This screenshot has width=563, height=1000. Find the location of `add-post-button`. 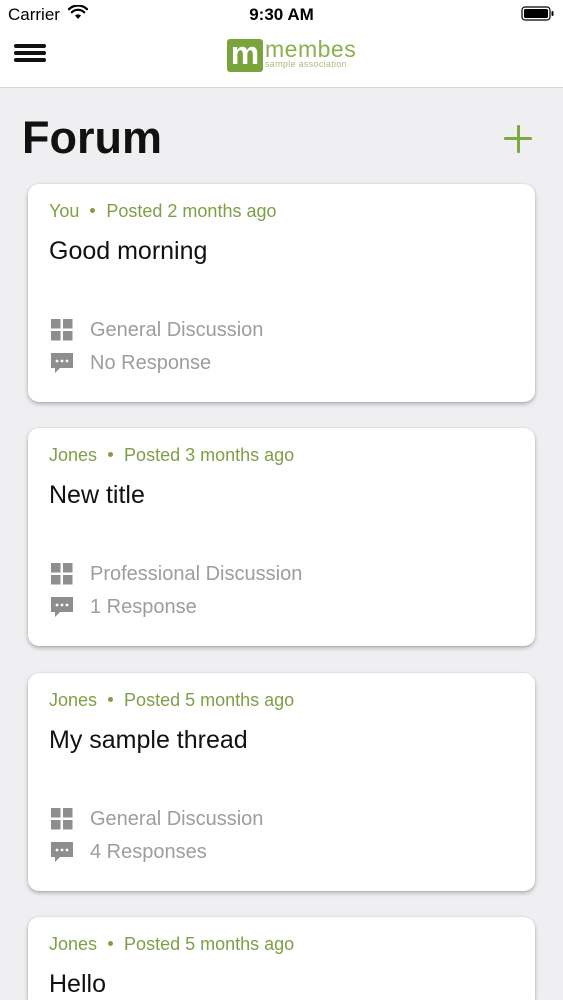

add-post-button is located at coordinates (519, 139).